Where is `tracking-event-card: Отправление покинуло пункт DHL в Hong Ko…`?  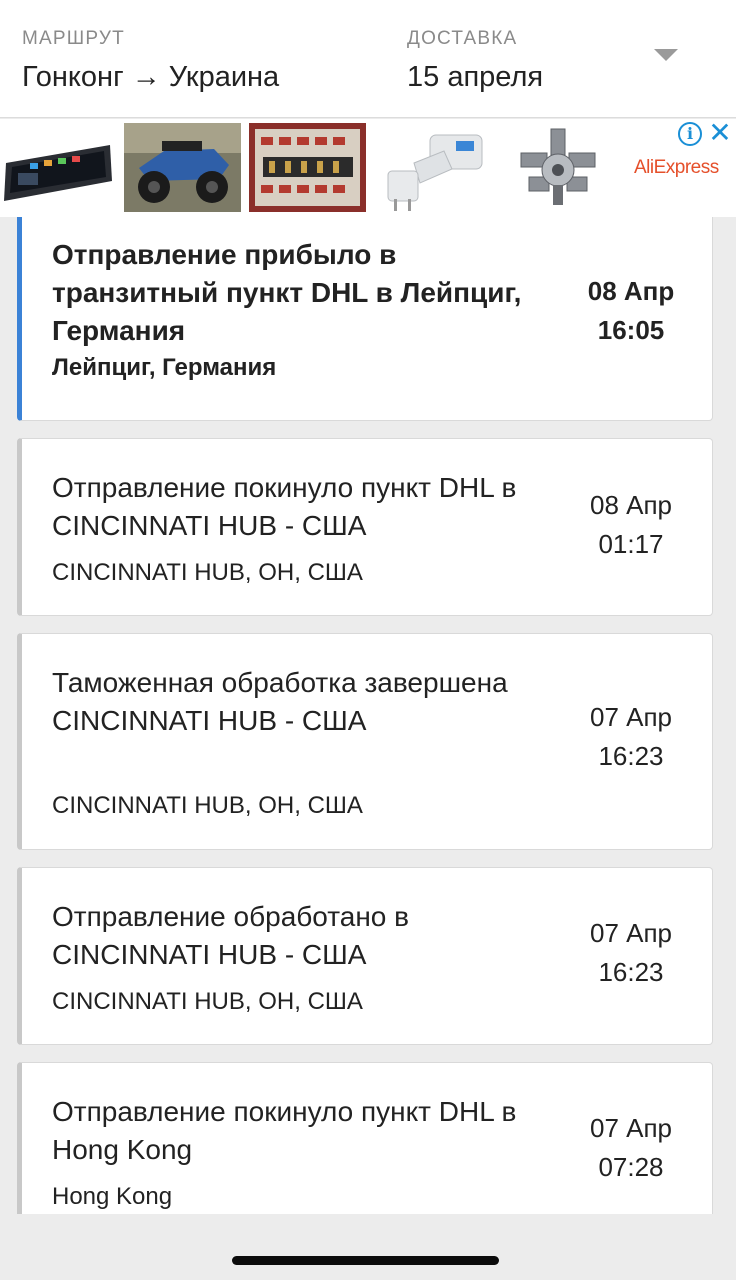
tracking-event-card: Отправление покинуло пункт DHL в Hong Ko… is located at coordinates (365, 1138).